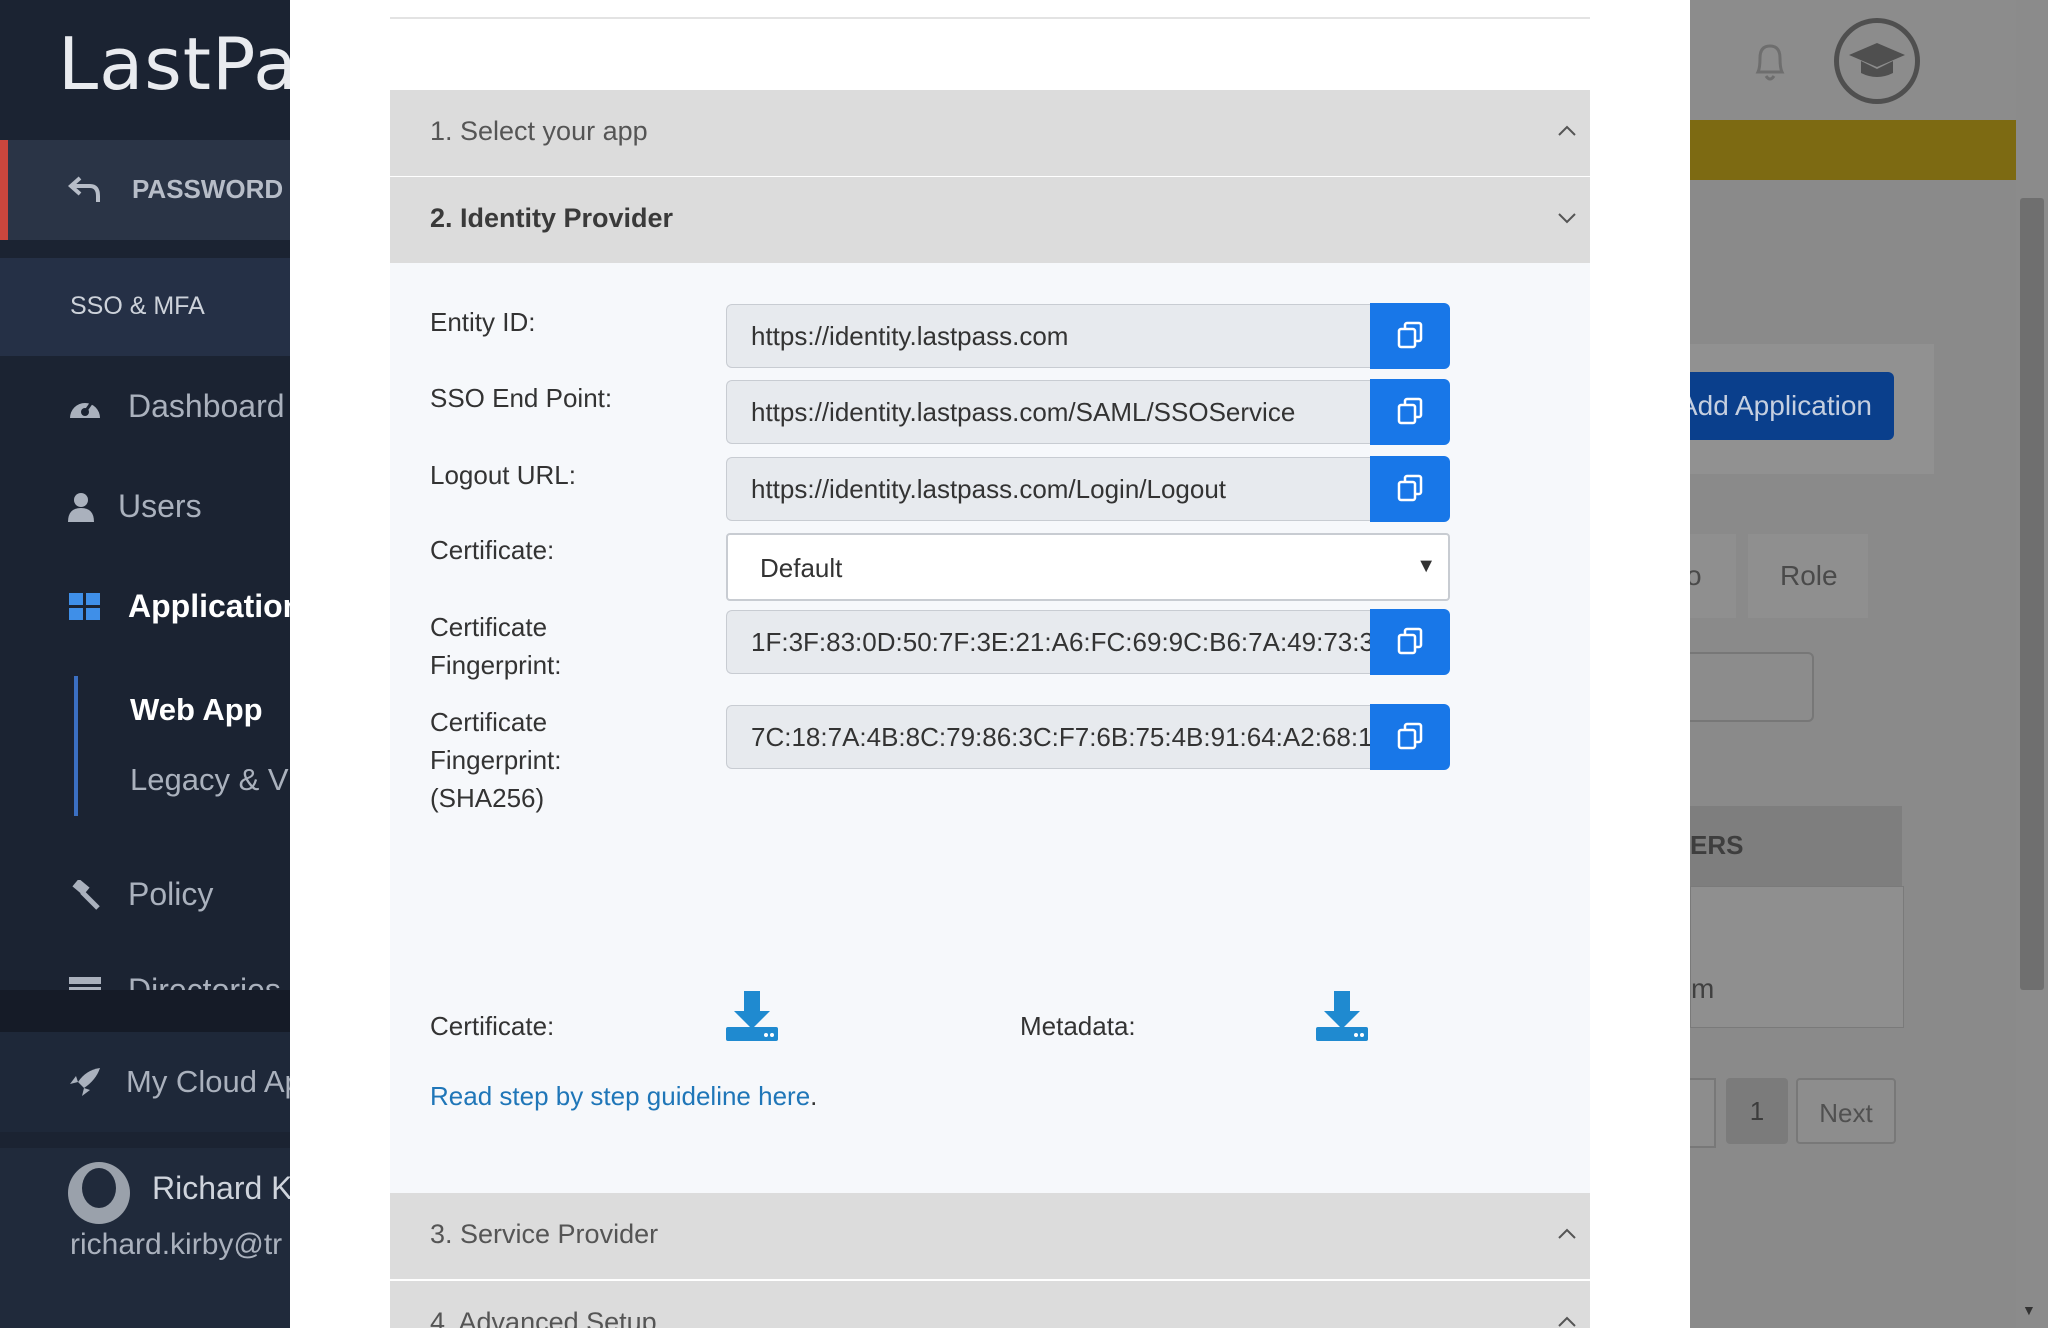  I want to click on learning-center-button, so click(1877, 61).